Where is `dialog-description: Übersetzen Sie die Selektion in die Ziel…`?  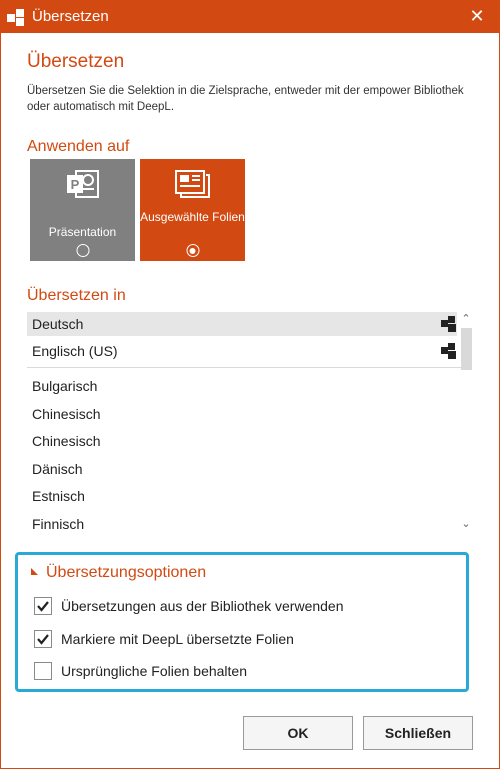 dialog-description: Übersetzen Sie die Selektion in die Ziel… is located at coordinates (245, 99).